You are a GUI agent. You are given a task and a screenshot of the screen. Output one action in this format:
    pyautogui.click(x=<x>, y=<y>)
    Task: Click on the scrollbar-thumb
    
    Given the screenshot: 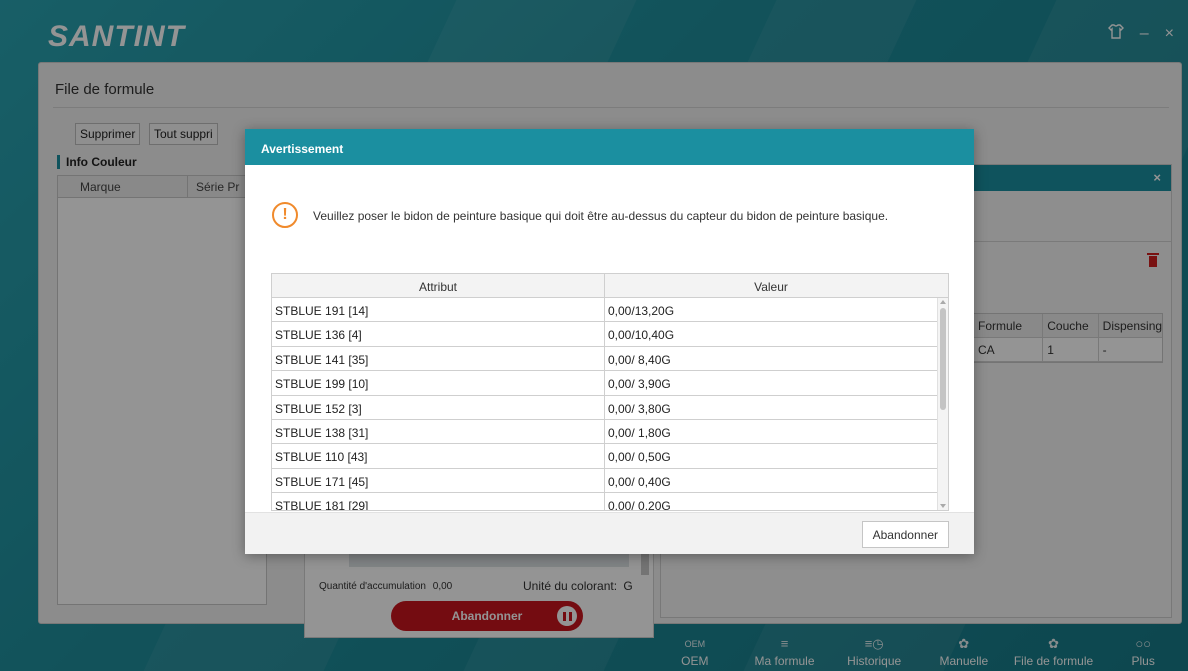 What is the action you would take?
    pyautogui.click(x=943, y=359)
    